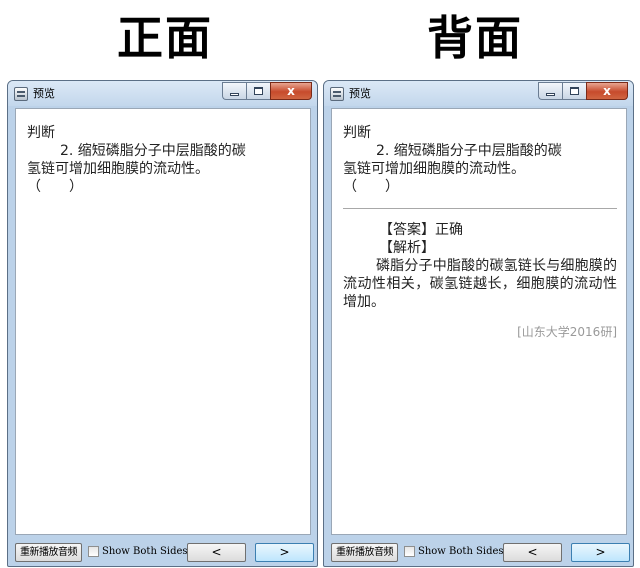 The height and width of the screenshot is (568, 640). What do you see at coordinates (480, 284) in the screenshot?
I see `analysis-text: 磷脂分子中脂酸的碳氢链长与细胞膜的流动性相关，碳氢链越长，细胞膜的流动性增加。` at bounding box center [480, 284].